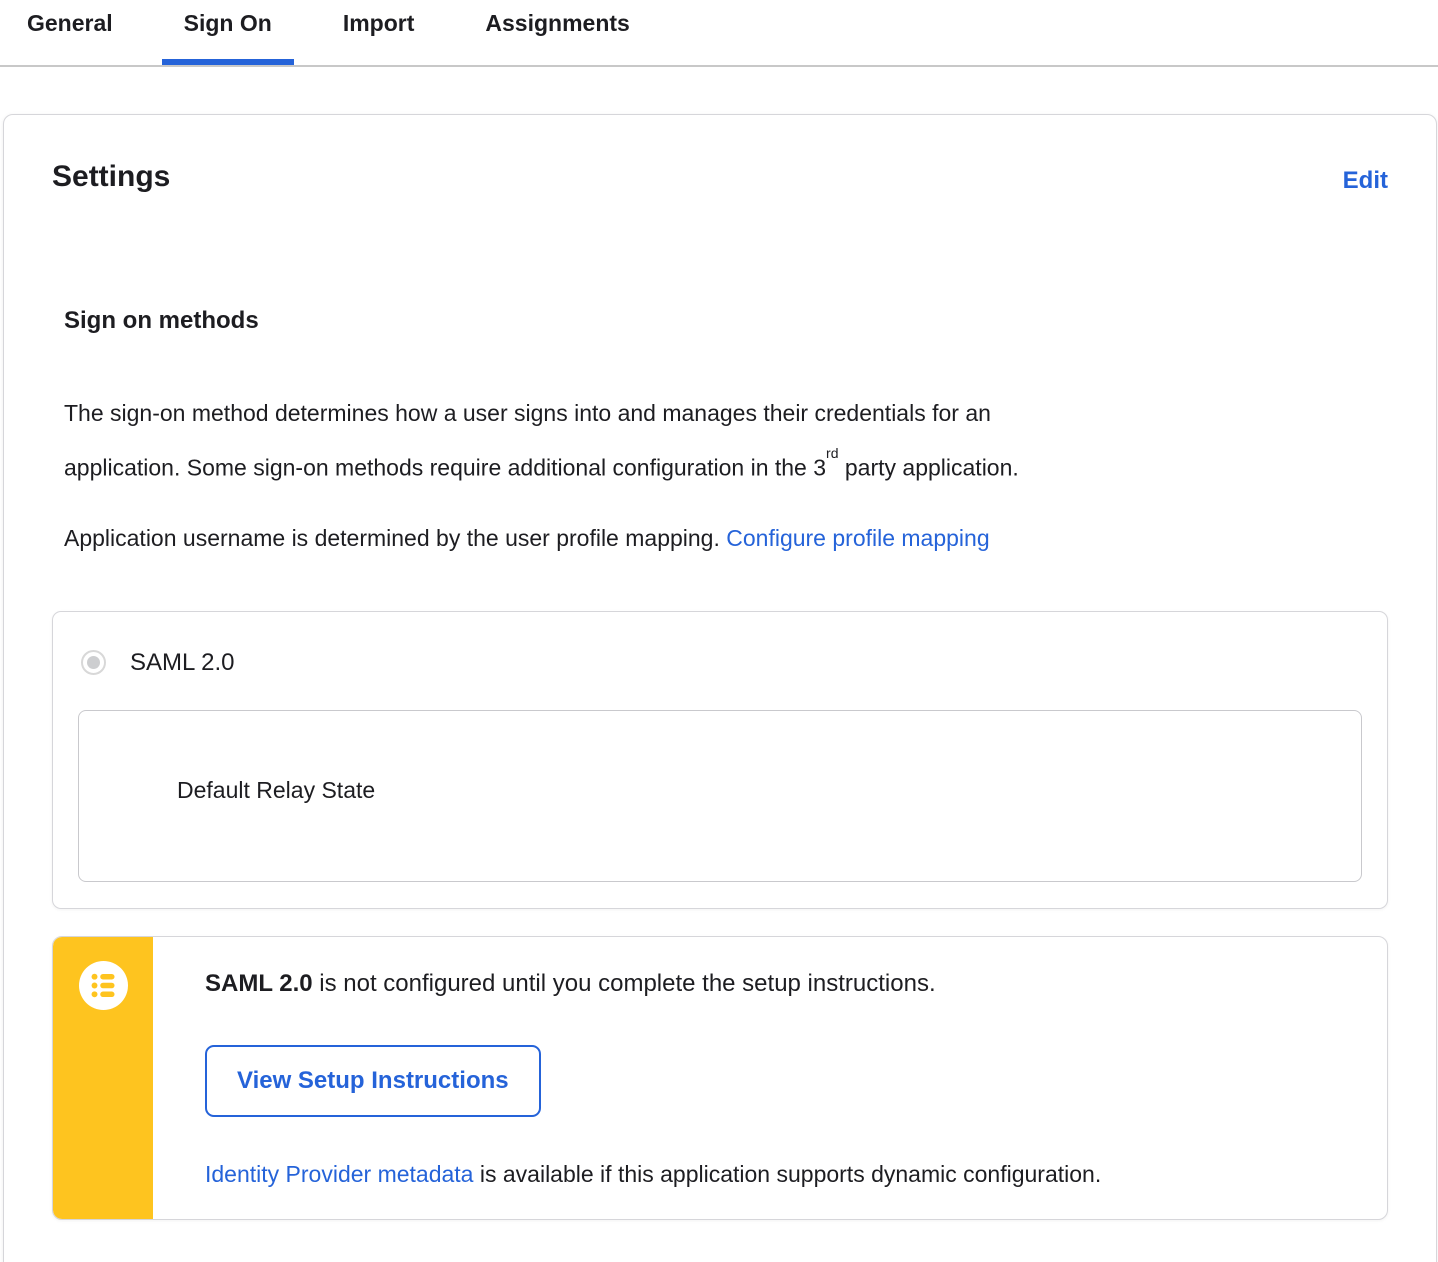 This screenshot has height=1262, width=1438. I want to click on page-title: Settings, so click(111, 176).